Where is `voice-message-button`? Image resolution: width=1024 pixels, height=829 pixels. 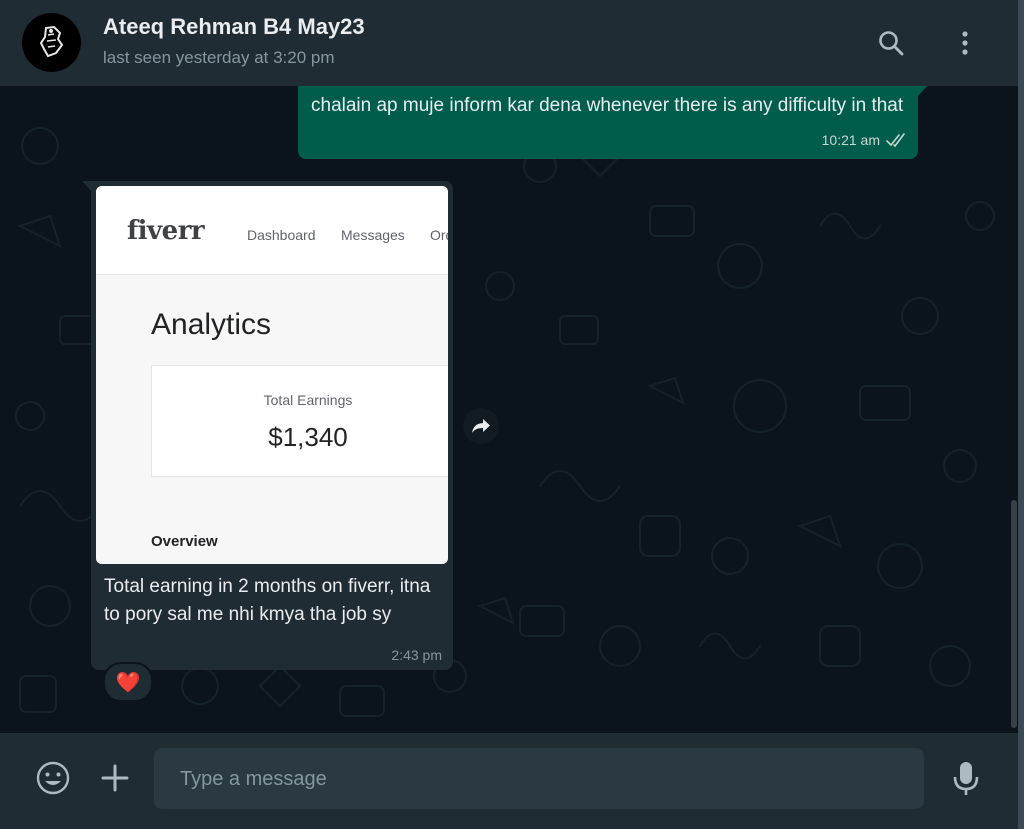
voice-message-button is located at coordinates (966, 778).